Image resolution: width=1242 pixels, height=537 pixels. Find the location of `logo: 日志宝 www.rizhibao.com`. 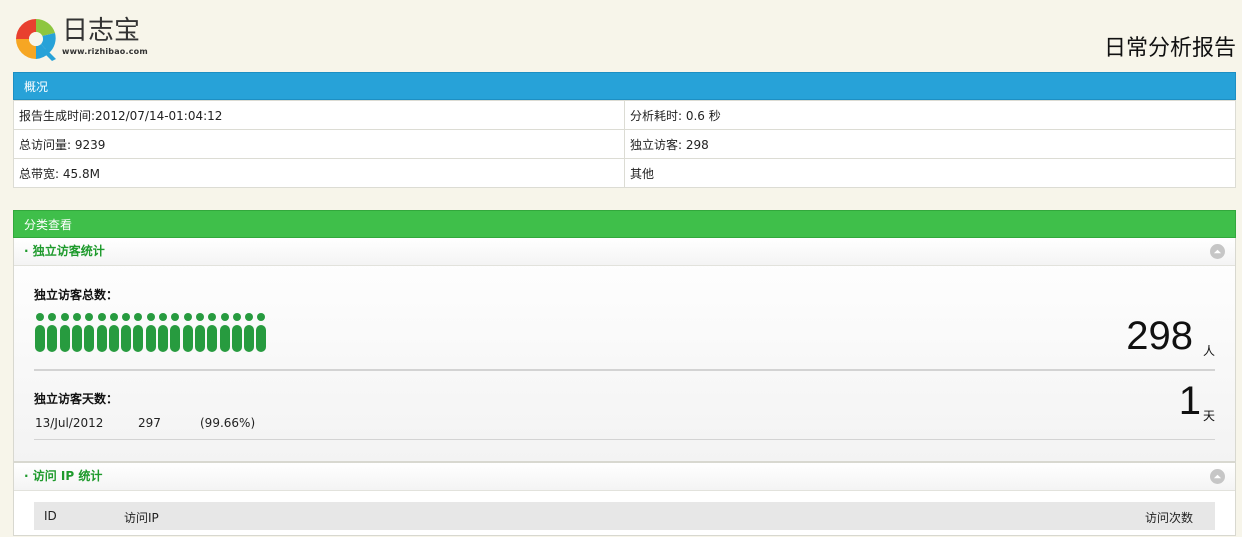

logo: 日志宝 www.rizhibao.com is located at coordinates (80, 39).